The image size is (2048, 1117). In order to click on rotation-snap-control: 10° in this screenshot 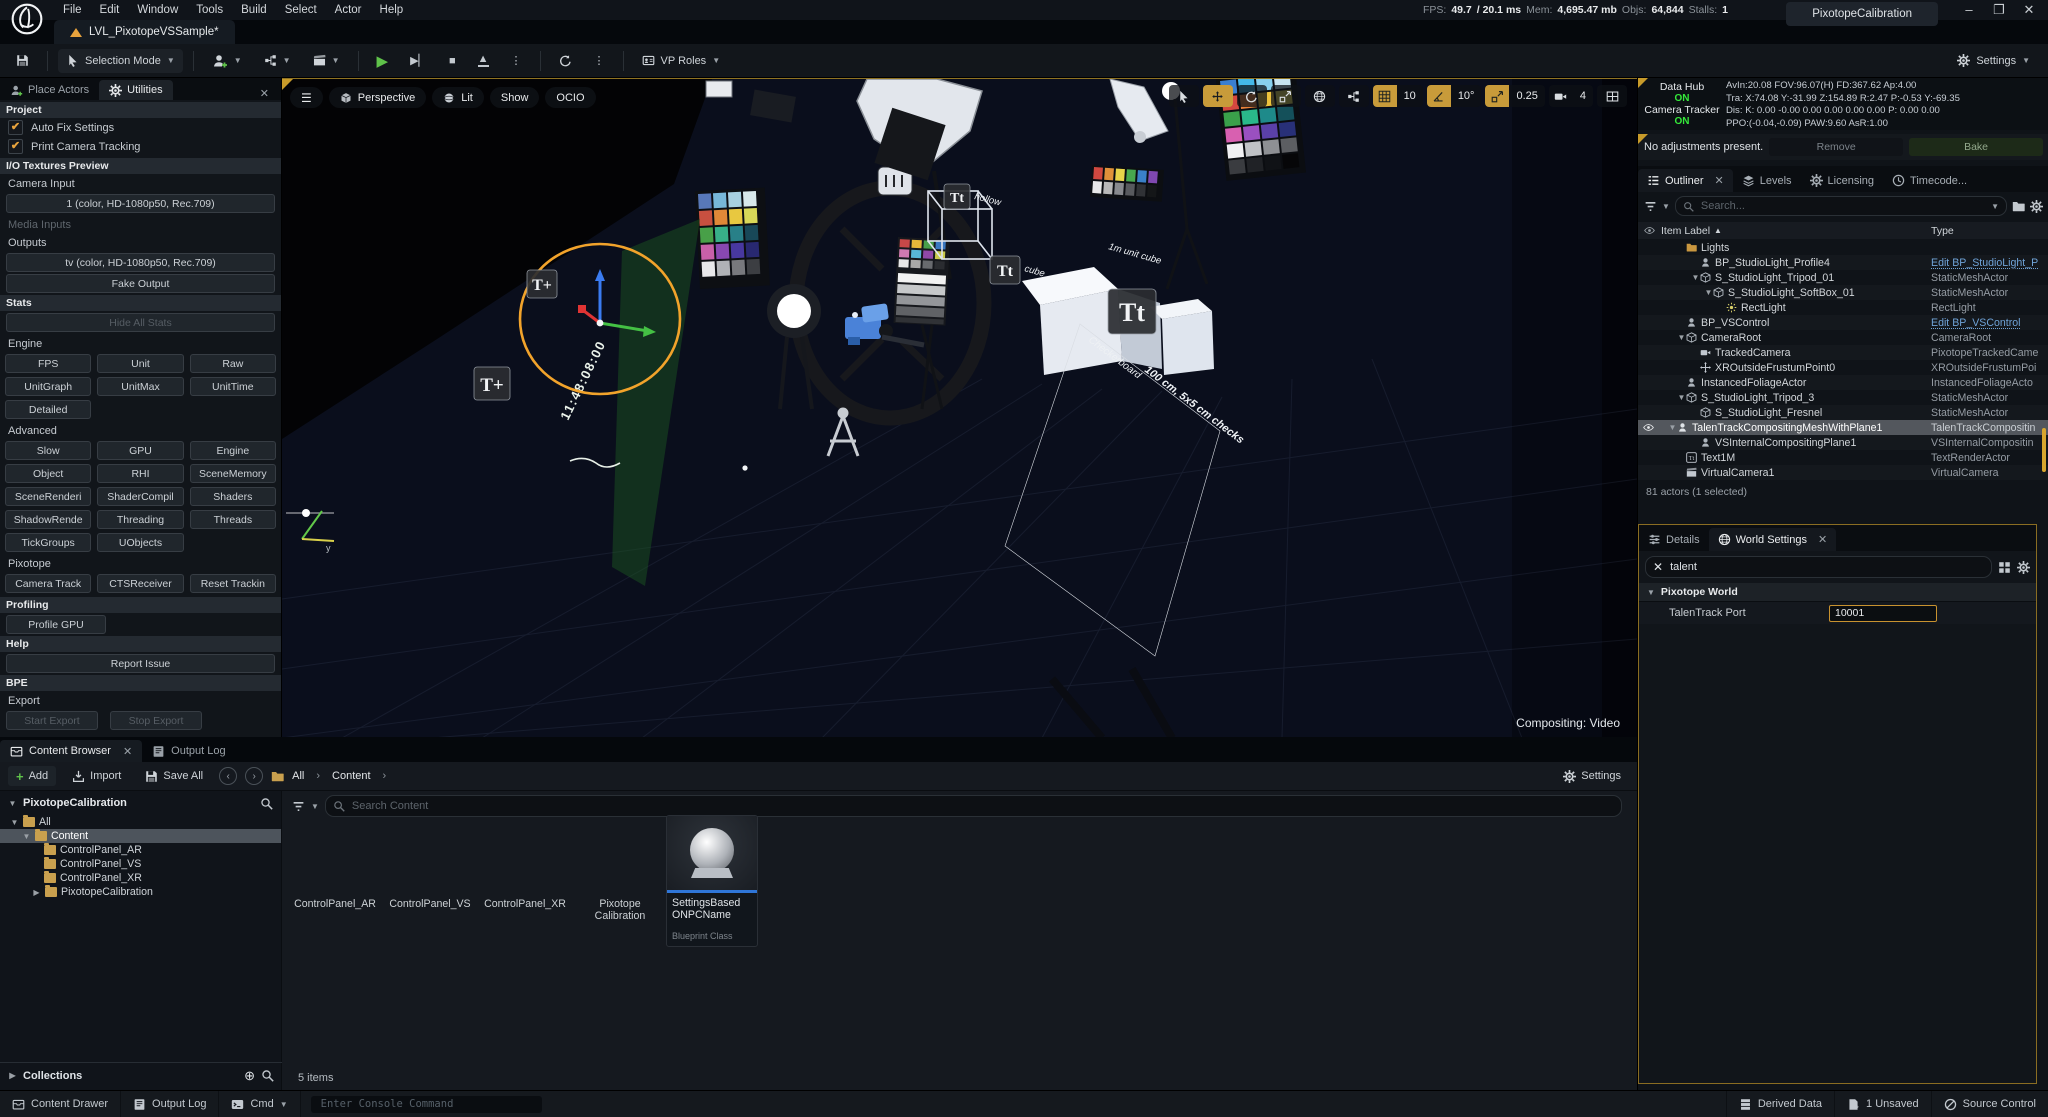, I will do `click(1454, 96)`.